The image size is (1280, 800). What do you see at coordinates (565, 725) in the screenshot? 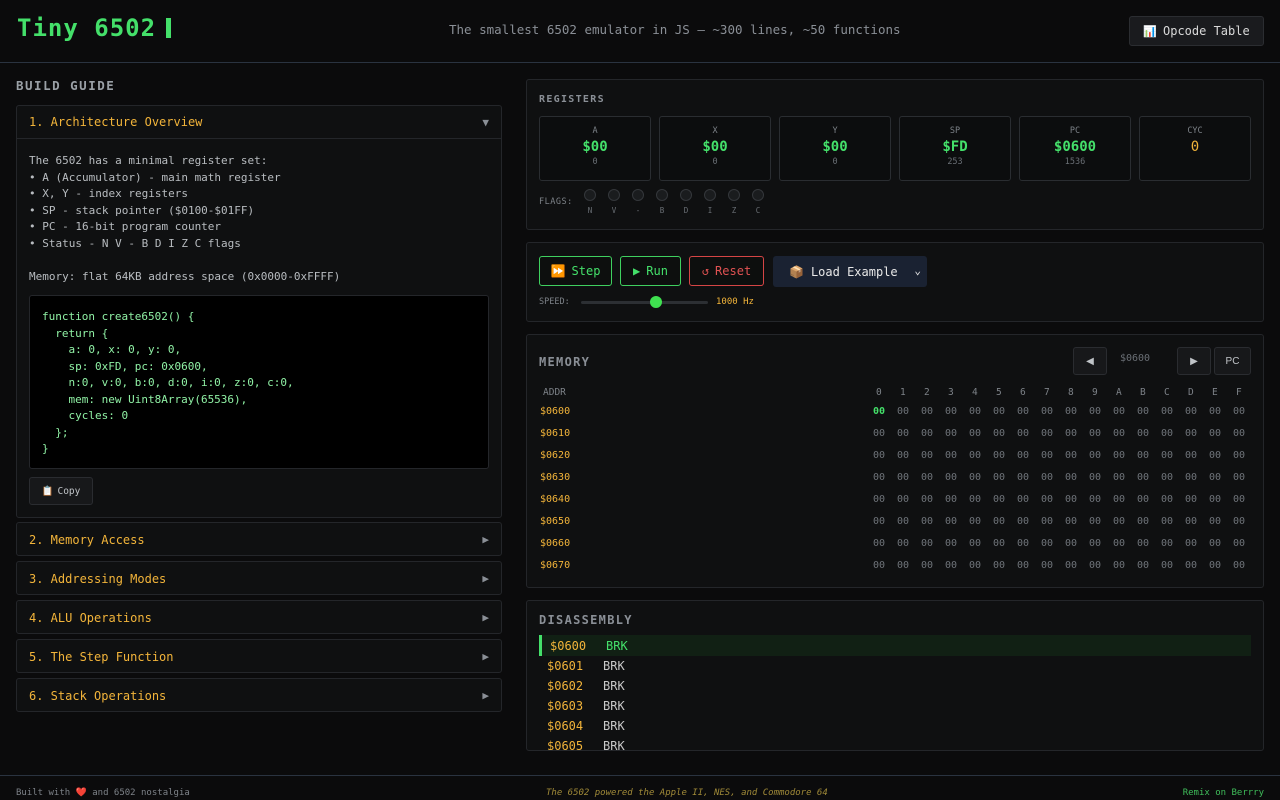
I see `disassembly-address: $0604` at bounding box center [565, 725].